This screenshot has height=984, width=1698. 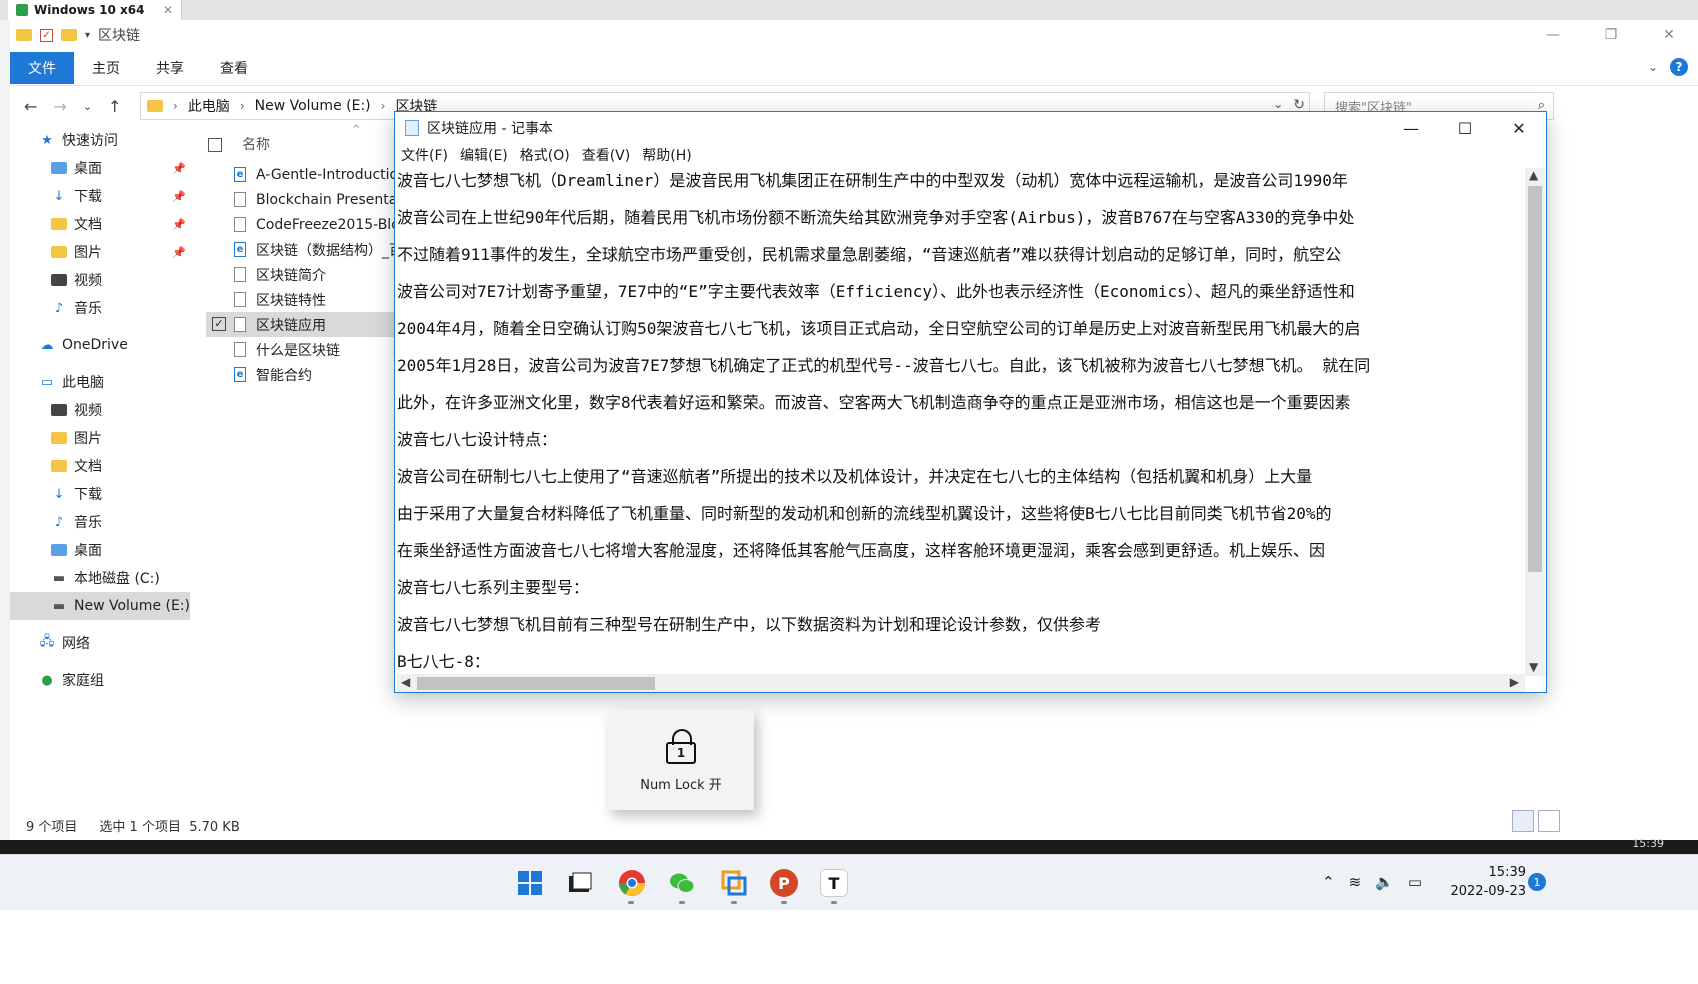 What do you see at coordinates (301, 249) in the screenshot?
I see `file-row: e 区块链（数据结构）_百` at bounding box center [301, 249].